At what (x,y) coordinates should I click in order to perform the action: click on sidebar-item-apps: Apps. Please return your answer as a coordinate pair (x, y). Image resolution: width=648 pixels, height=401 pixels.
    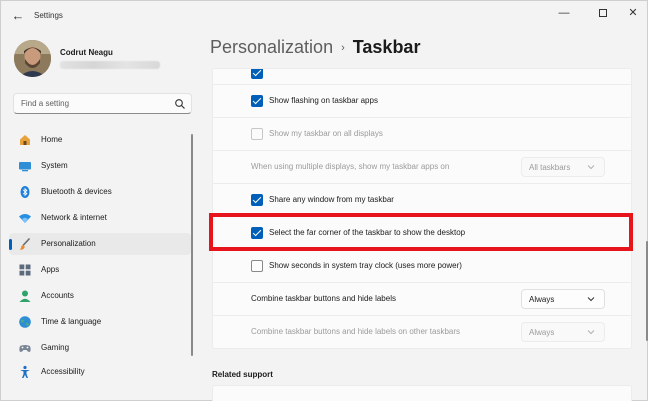
    Looking at the image, I should click on (100, 270).